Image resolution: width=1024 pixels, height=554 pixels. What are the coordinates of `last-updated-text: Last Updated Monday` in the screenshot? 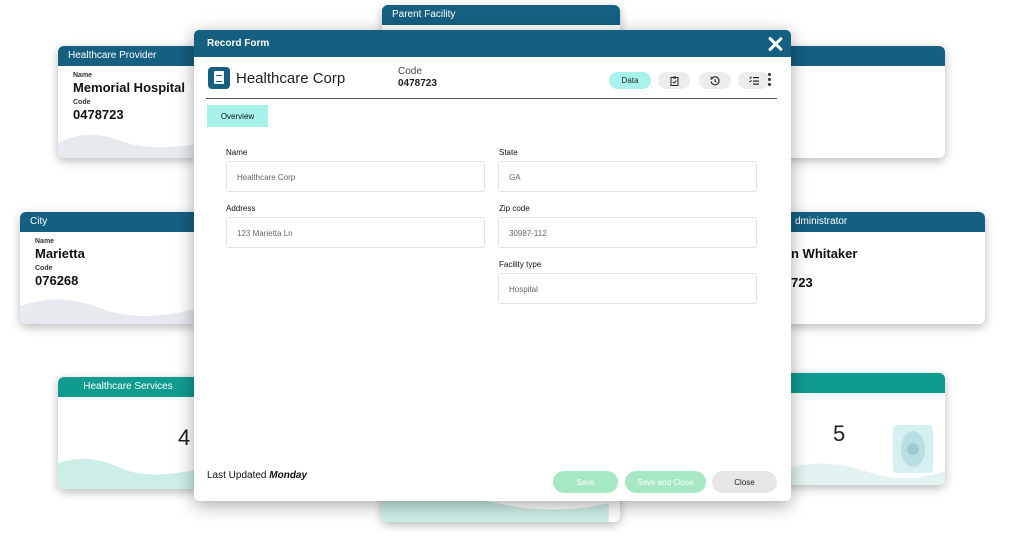 It's located at (257, 475).